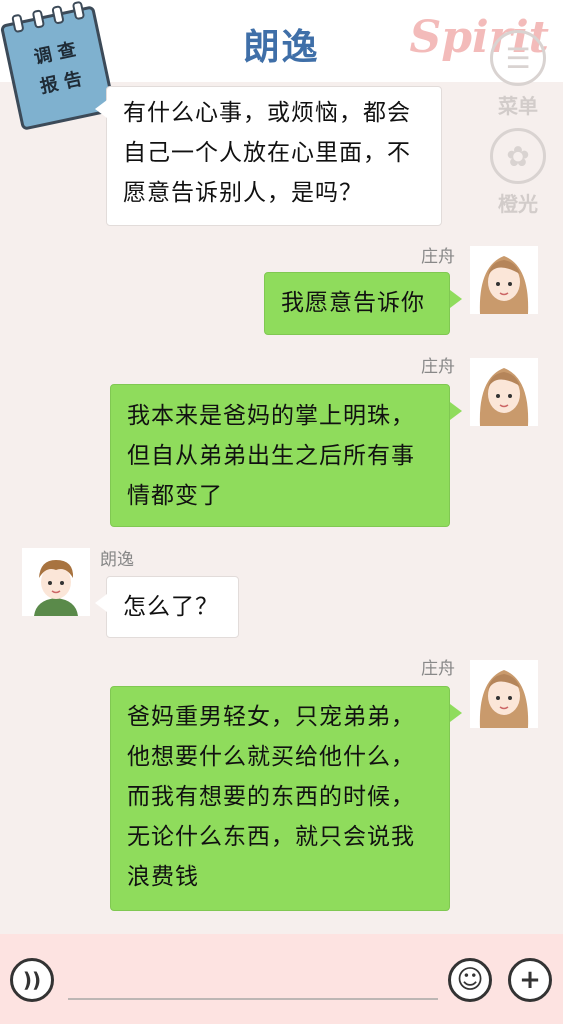 This screenshot has height=1024, width=563. Describe the element at coordinates (518, 204) in the screenshot. I see `orange-light-label: 橙光` at that location.